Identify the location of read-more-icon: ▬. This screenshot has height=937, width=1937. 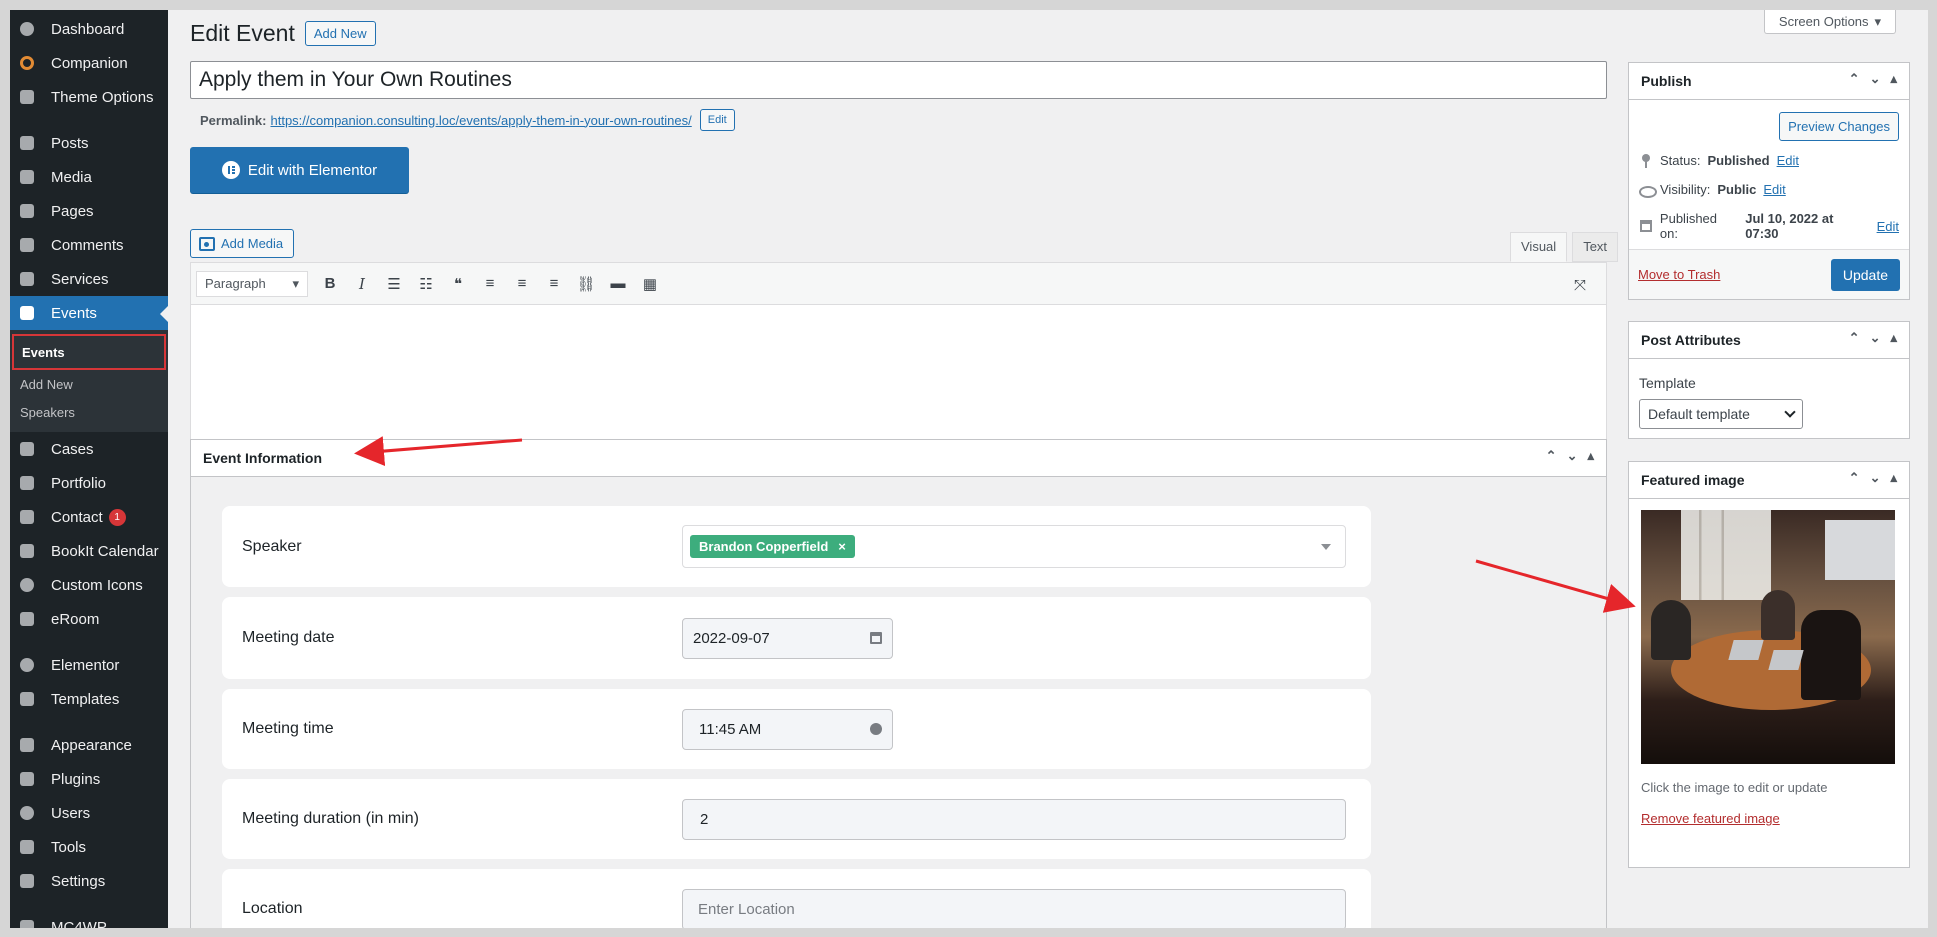
(618, 284).